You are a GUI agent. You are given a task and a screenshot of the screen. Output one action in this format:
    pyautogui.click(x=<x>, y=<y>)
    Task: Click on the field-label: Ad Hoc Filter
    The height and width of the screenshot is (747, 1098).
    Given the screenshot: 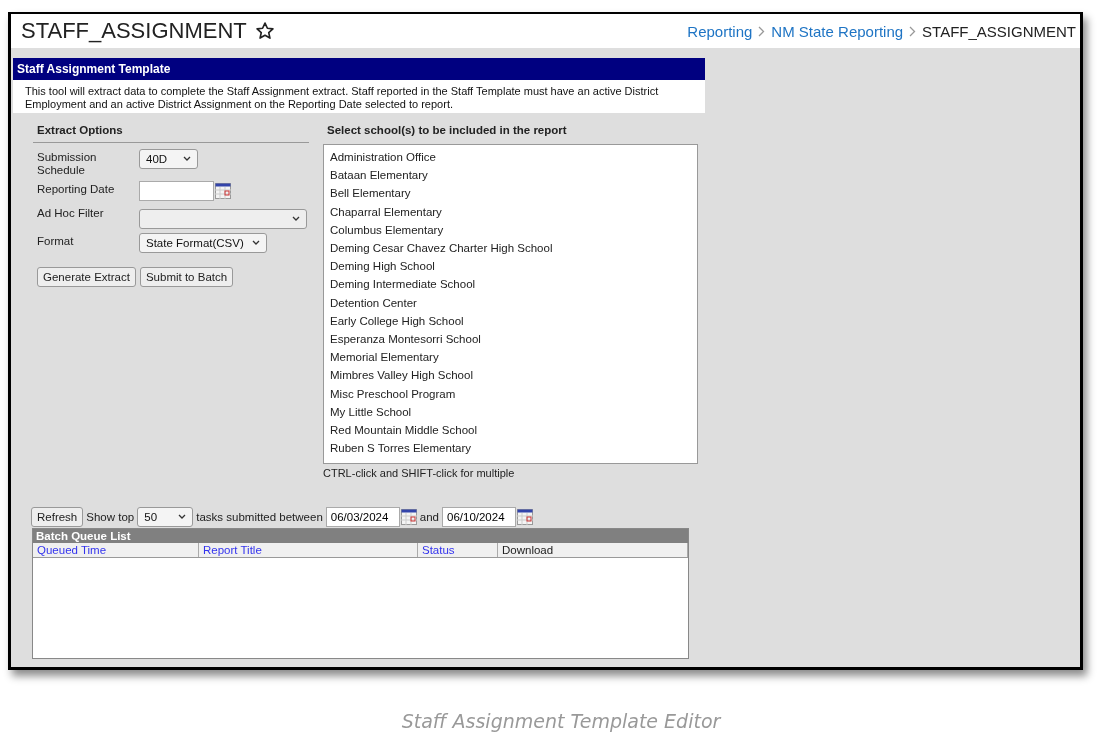 What is the action you would take?
    pyautogui.click(x=70, y=213)
    